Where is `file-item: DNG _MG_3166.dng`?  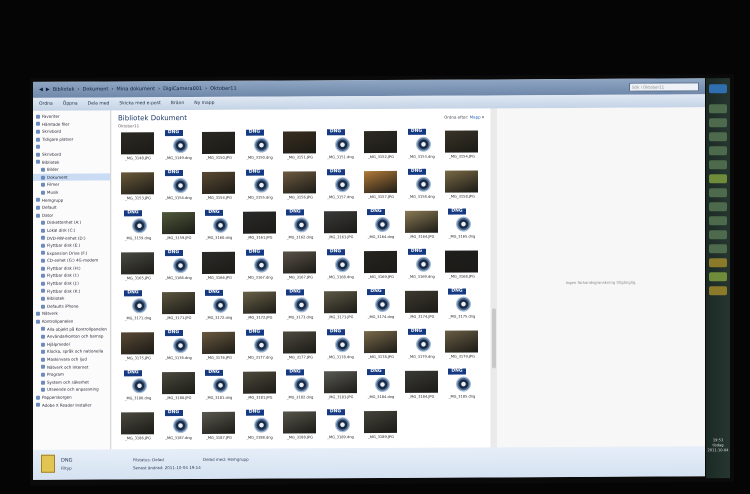
file-item: DNG _MG_3166.dng is located at coordinates (179, 267).